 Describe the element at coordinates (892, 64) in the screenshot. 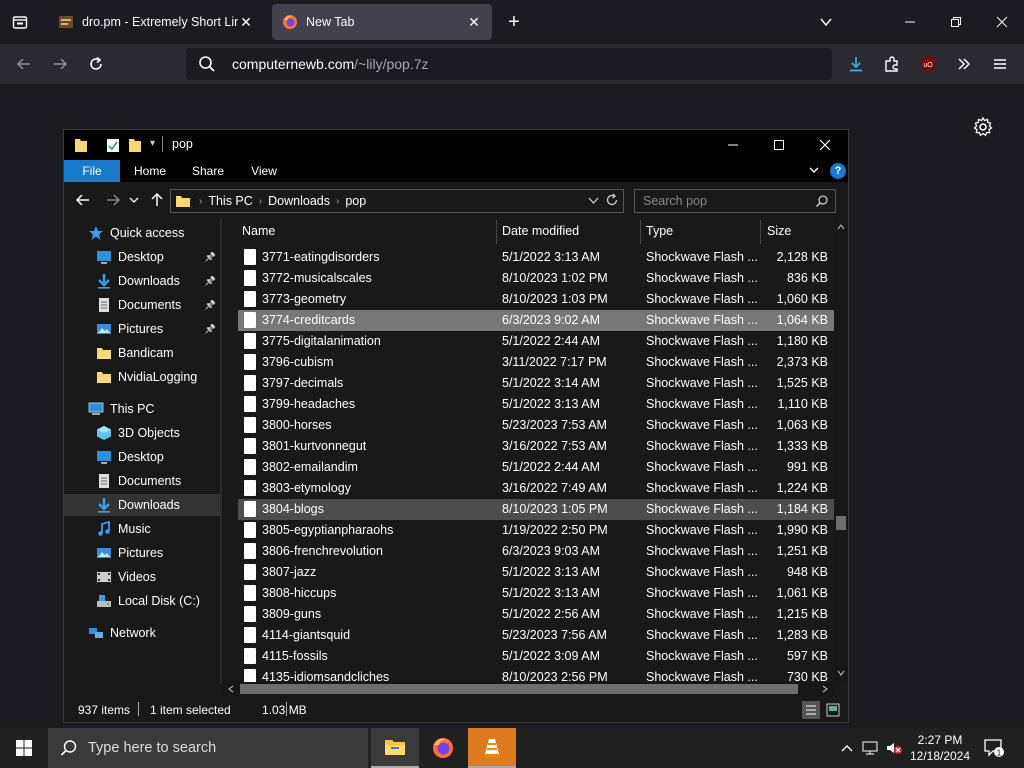

I see `extensions-puzzle-icon` at that location.